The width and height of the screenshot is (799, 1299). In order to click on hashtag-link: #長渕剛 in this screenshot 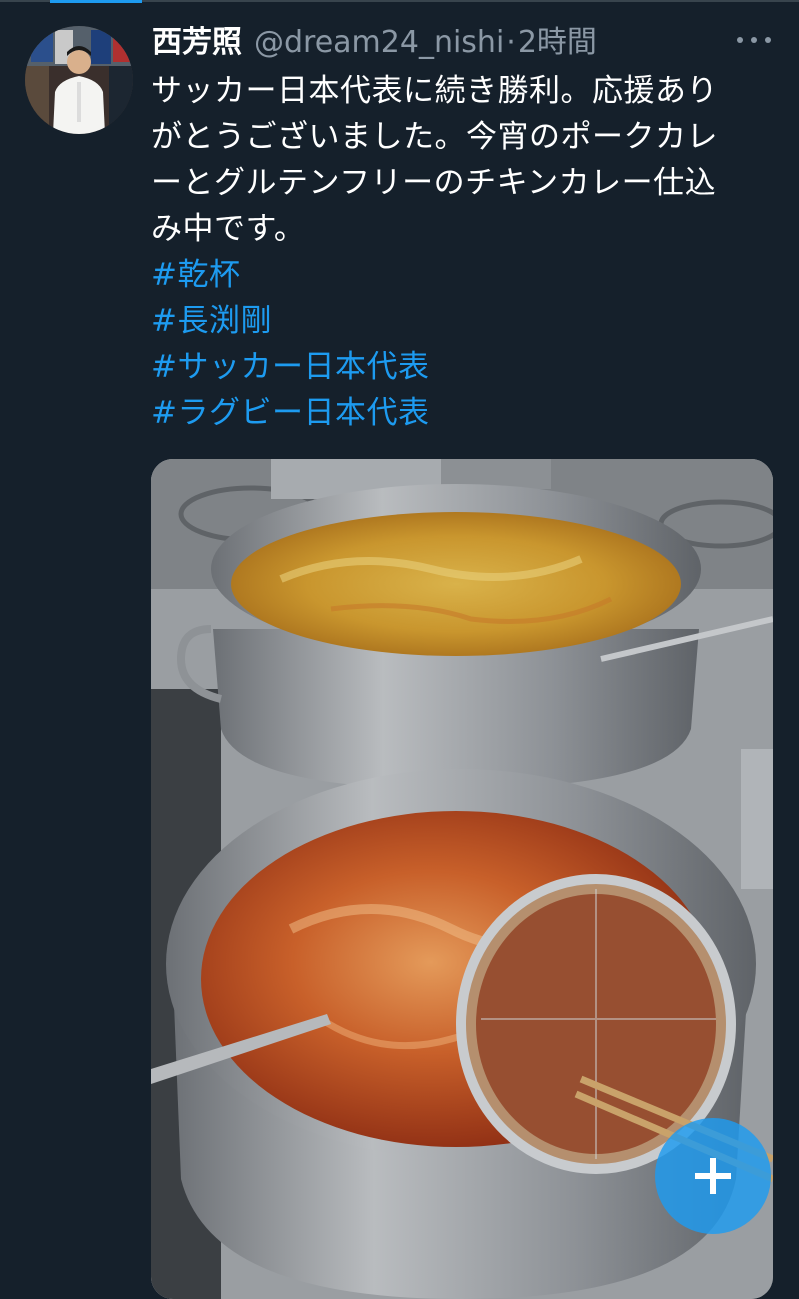, I will do `click(461, 321)`.